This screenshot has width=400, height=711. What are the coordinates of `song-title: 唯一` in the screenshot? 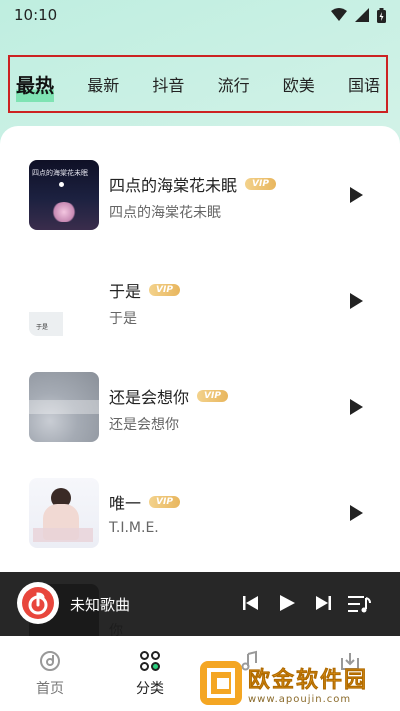 It's located at (125, 503).